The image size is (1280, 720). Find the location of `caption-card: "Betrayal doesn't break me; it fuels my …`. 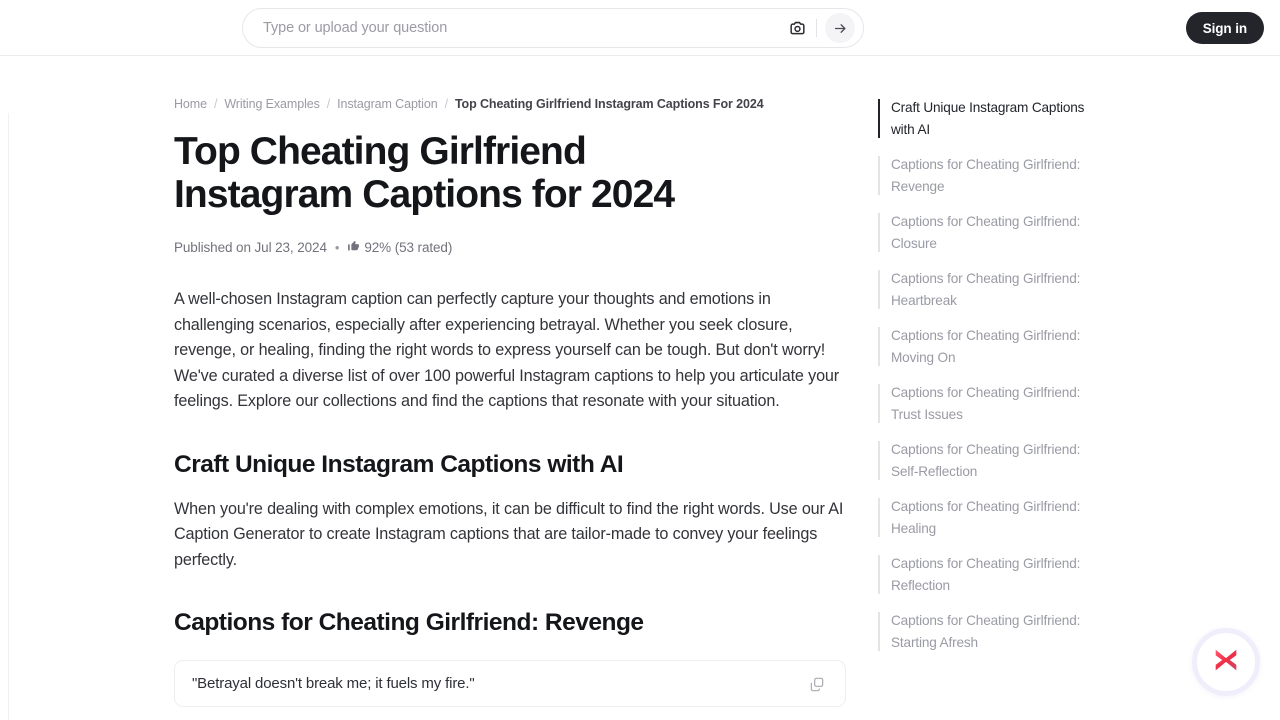

caption-card: "Betrayal doesn't break me; it fuels my … is located at coordinates (510, 683).